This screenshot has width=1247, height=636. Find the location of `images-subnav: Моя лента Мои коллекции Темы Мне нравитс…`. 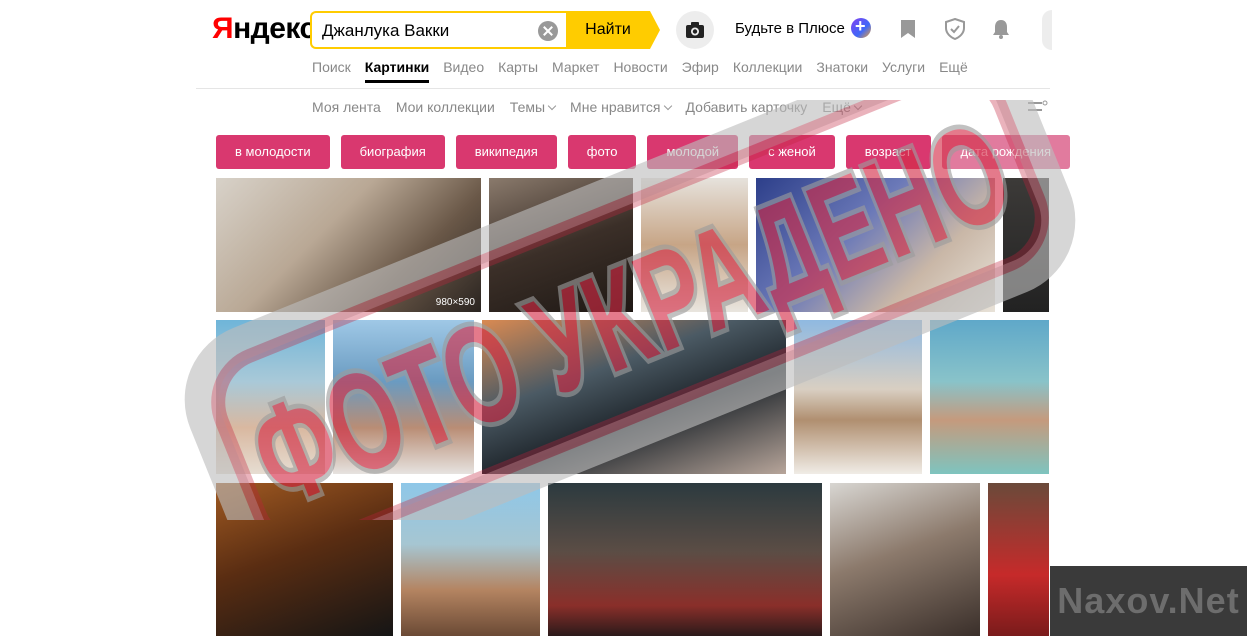

images-subnav: Моя лента Мои коллекции Темы Мне нравитс… is located at coordinates (594, 107).